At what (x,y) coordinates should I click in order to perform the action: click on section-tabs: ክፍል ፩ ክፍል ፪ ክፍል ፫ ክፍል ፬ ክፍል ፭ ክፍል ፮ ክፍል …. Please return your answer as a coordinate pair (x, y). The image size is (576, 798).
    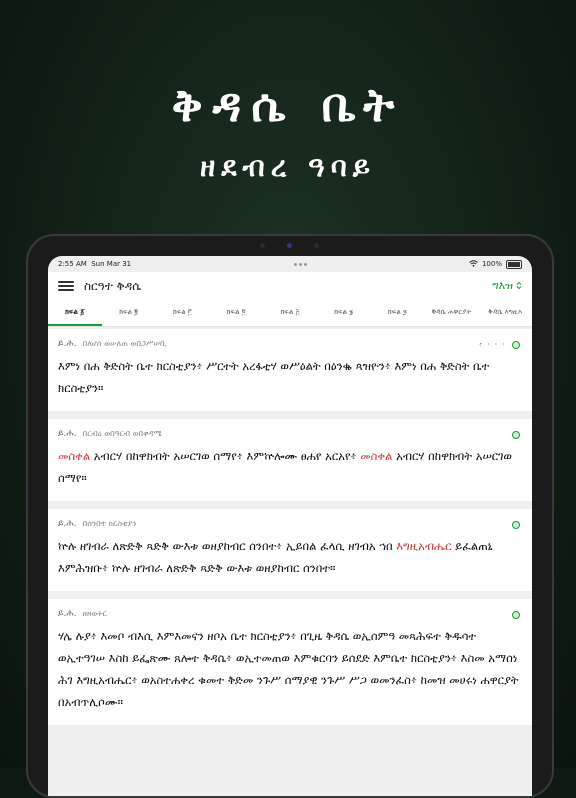
    Looking at the image, I should click on (290, 313).